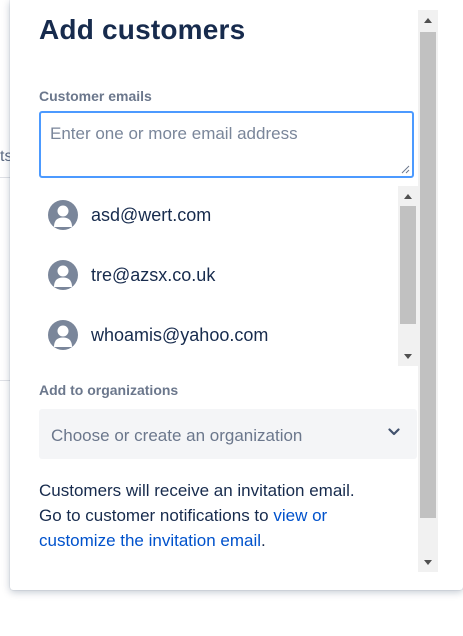 The height and width of the screenshot is (636, 463). I want to click on dialog-scrollbar, so click(428, 291).